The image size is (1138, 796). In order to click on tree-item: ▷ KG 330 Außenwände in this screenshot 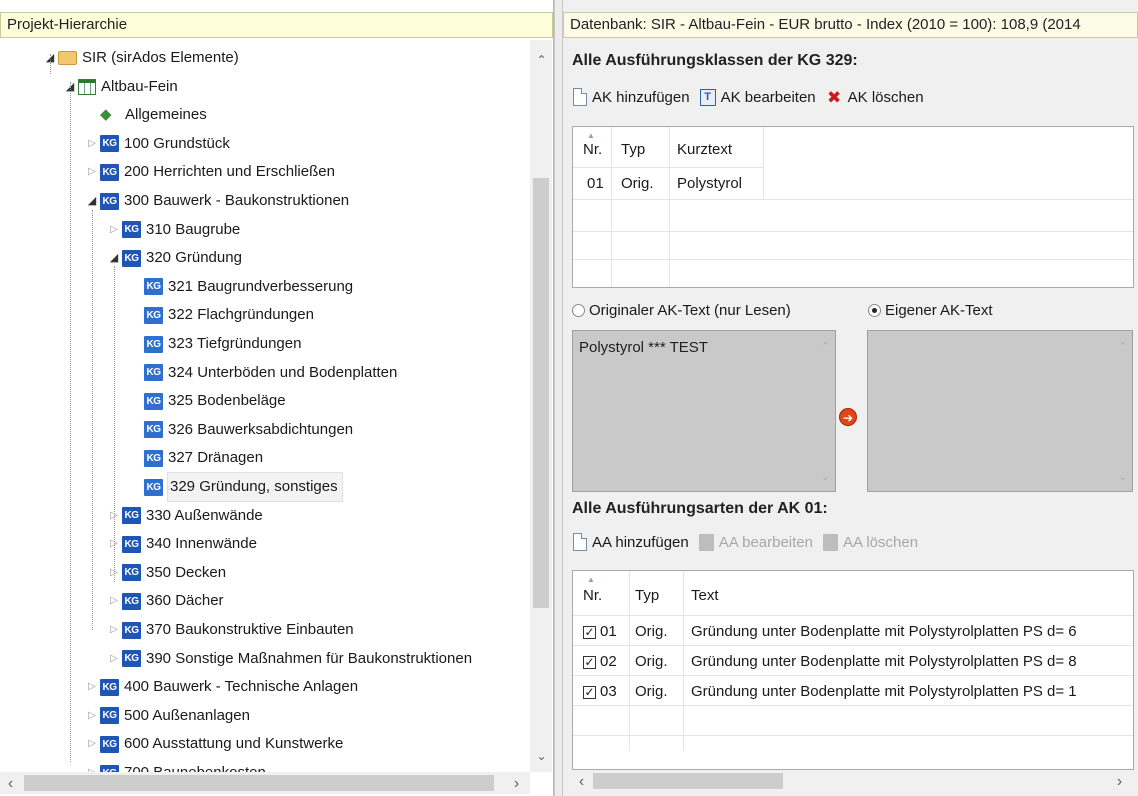, I will do `click(185, 516)`.